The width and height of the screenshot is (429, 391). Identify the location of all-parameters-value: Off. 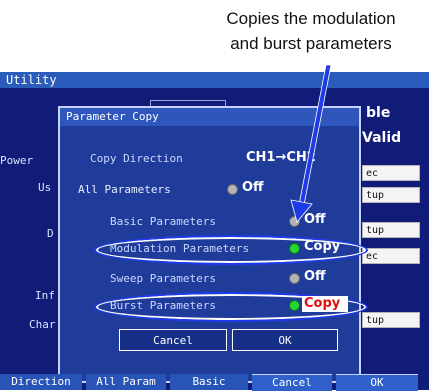
(253, 187).